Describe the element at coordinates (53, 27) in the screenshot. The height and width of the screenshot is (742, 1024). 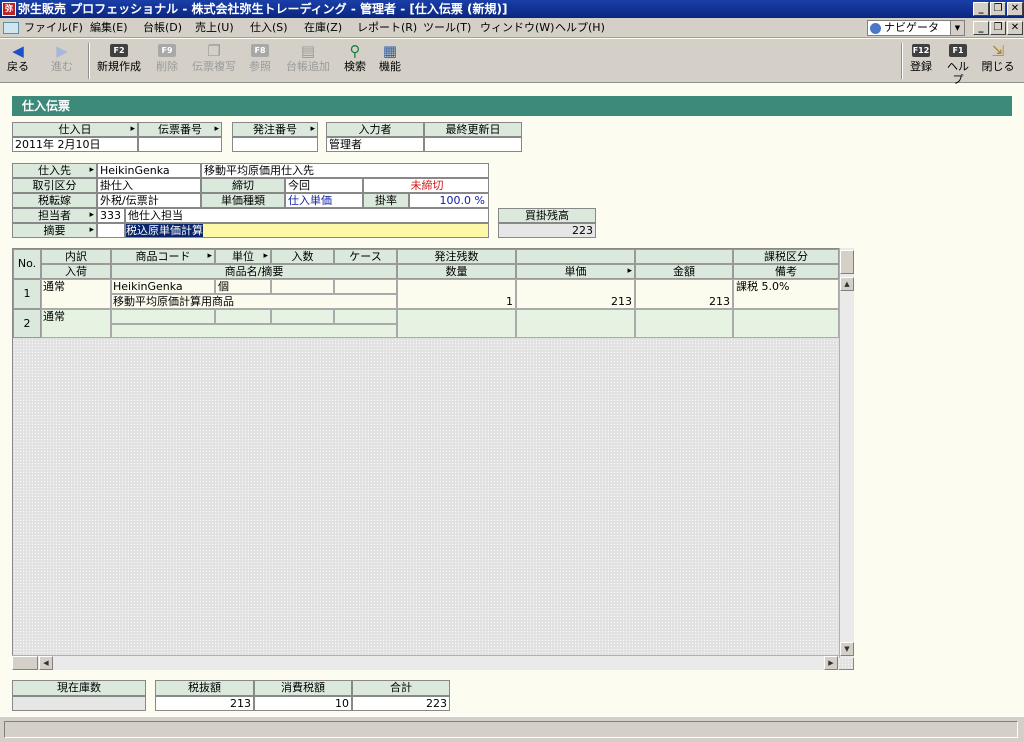
I see `menu-file: ファイル(F)` at that location.